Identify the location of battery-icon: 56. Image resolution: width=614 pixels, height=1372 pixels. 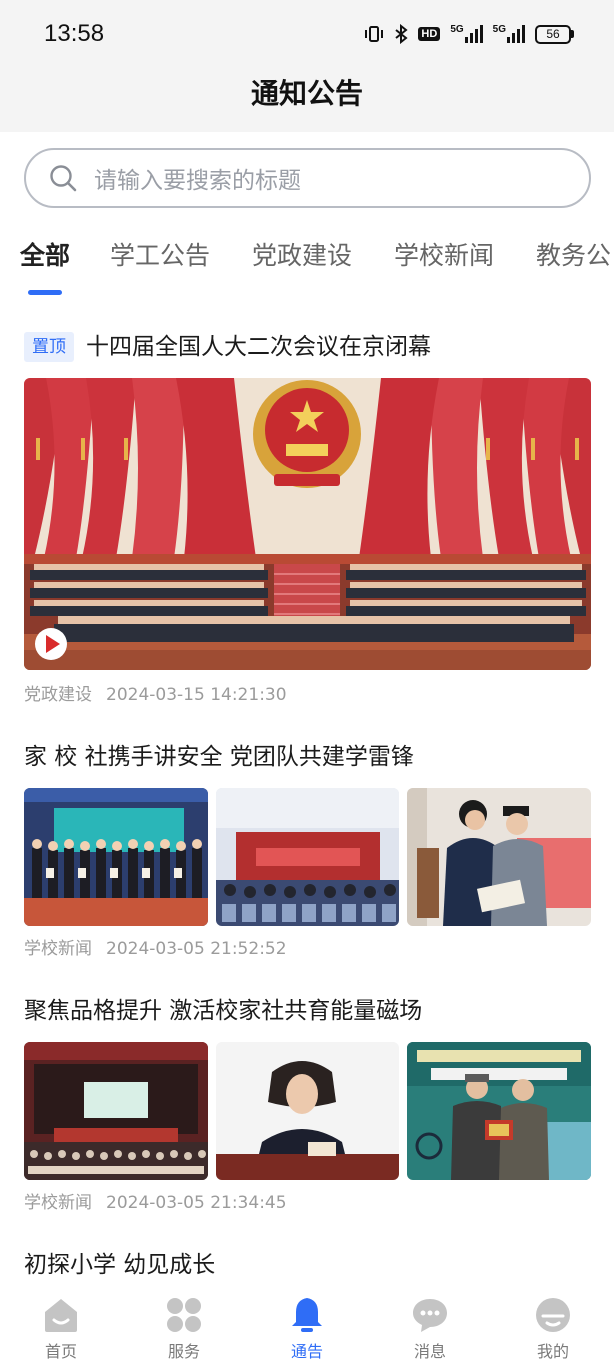
(554, 34).